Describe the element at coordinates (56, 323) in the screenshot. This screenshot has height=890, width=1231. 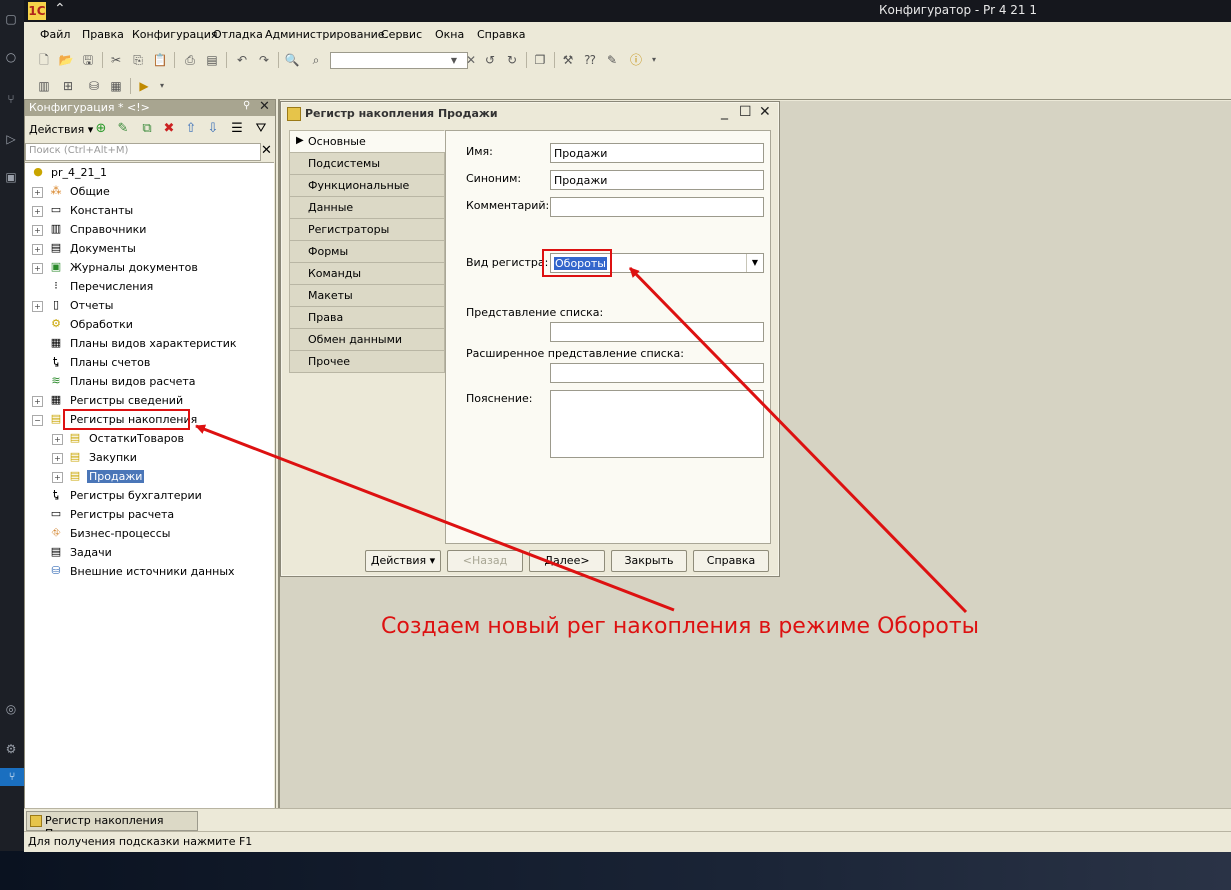
I see `dataprocessors-icon: ⚙` at that location.